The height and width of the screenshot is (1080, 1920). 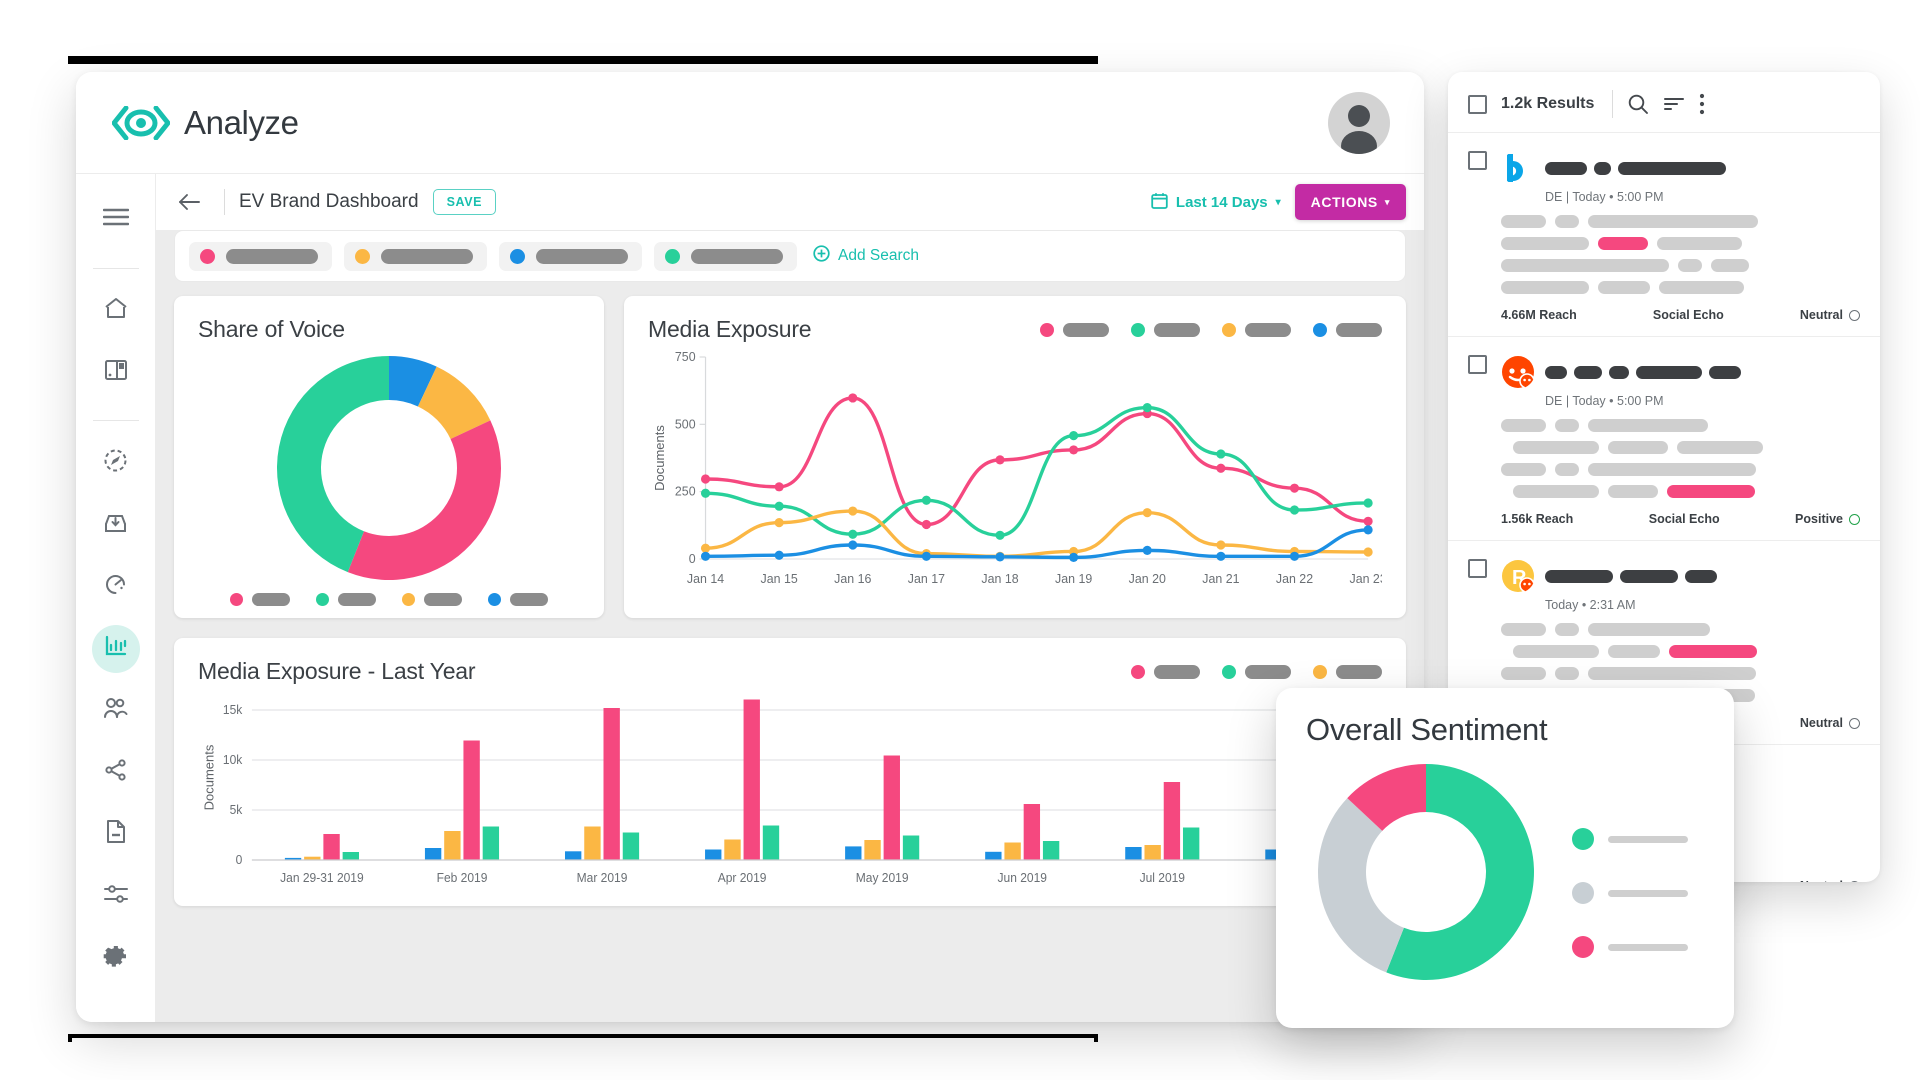 What do you see at coordinates (1216, 202) in the screenshot?
I see `date-range-picker: Last 14 Days ▾` at bounding box center [1216, 202].